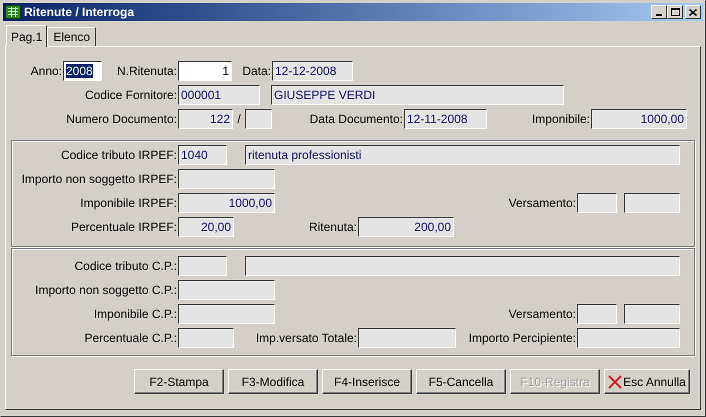 This screenshot has height=417, width=706. What do you see at coordinates (82, 71) in the screenshot?
I see `text-field: 2008` at bounding box center [82, 71].